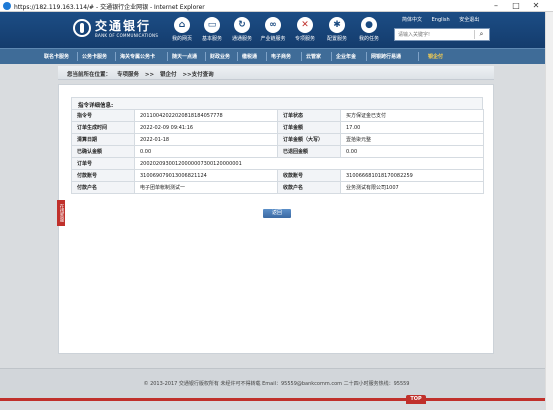 The image size is (553, 410). I want to click on breadcrumb-item-special-service: 专项服务, so click(128, 75).